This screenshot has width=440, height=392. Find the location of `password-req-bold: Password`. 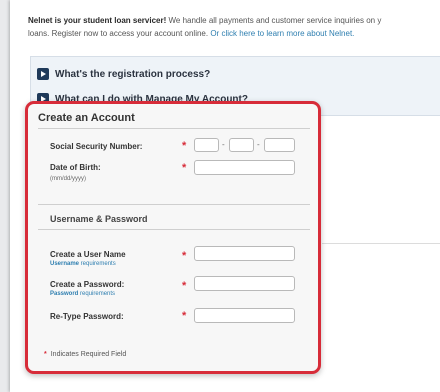

password-req-bold: Password is located at coordinates (64, 294).